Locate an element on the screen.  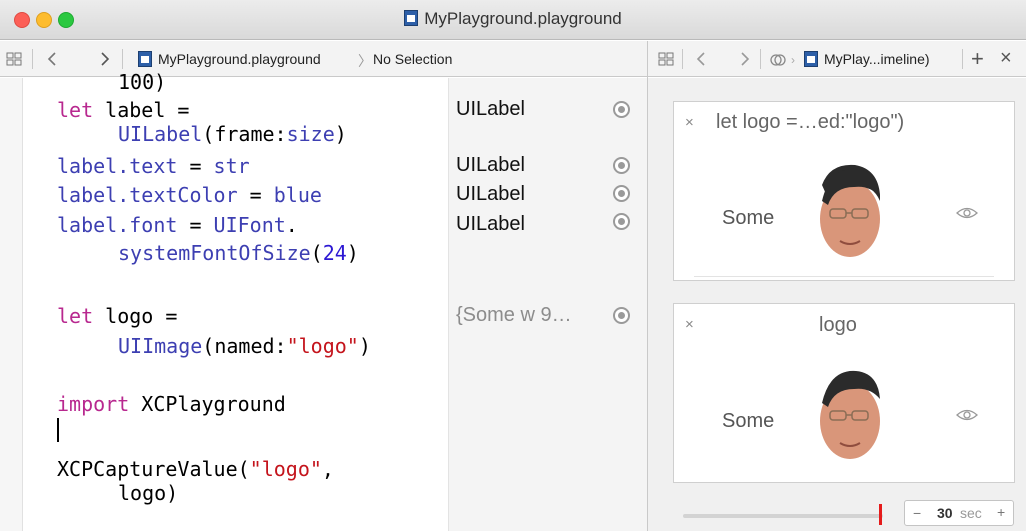
code-line: let label = is located at coordinates (123, 110).